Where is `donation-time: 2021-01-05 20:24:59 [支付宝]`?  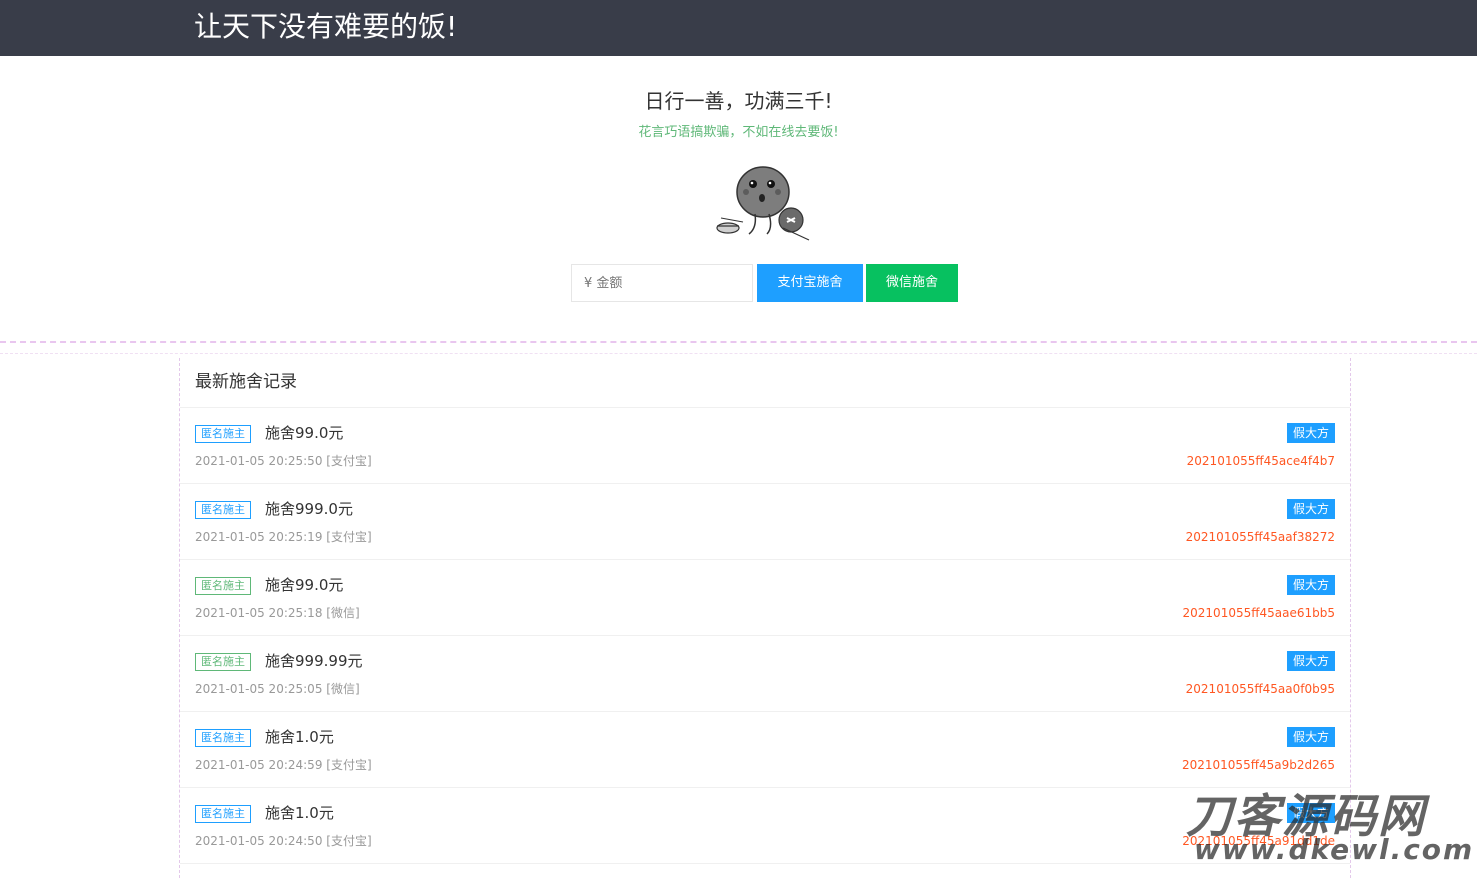 donation-time: 2021-01-05 20:24:59 [支付宝] is located at coordinates (283, 765).